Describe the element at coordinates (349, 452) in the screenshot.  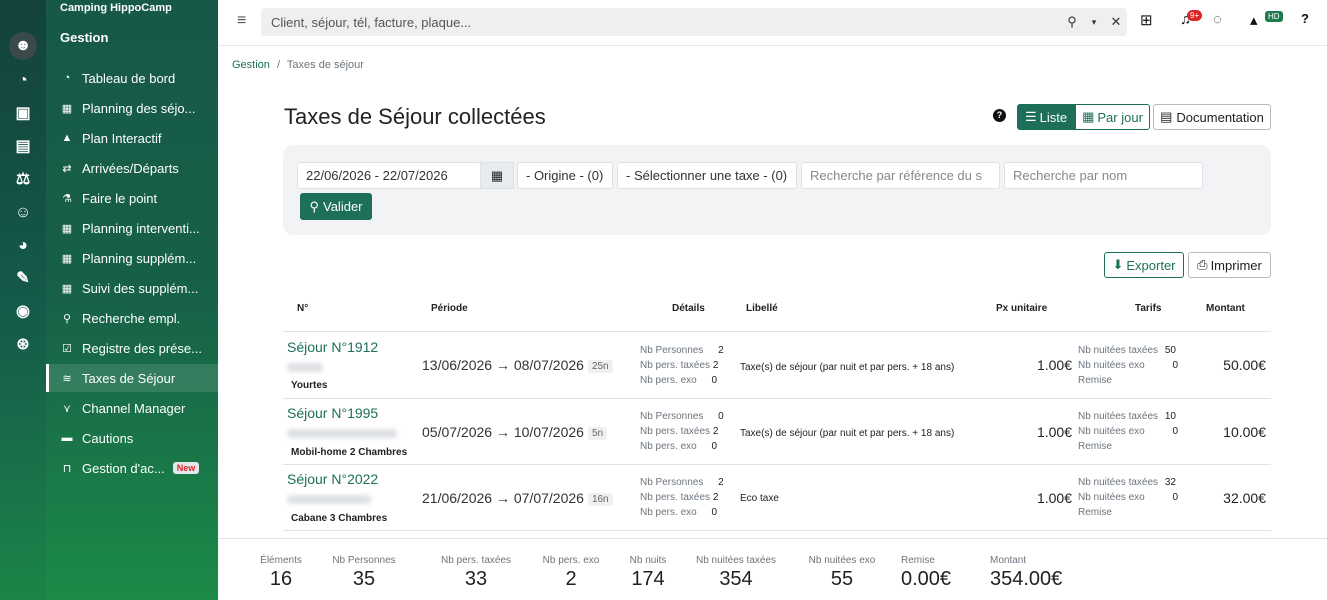
I see `accommodation-type: Mobil-home 2 Chambres` at that location.